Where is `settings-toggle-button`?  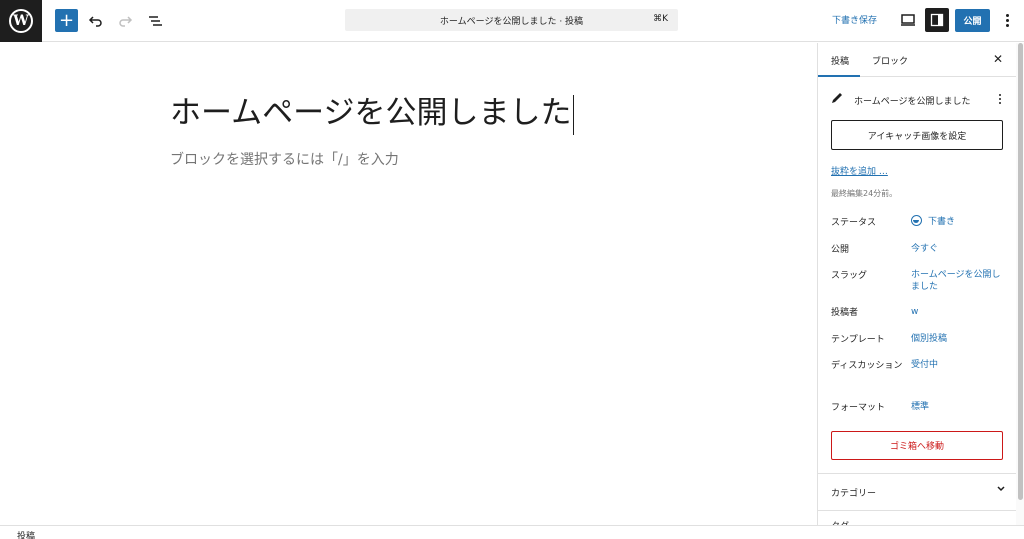
settings-toggle-button is located at coordinates (937, 20).